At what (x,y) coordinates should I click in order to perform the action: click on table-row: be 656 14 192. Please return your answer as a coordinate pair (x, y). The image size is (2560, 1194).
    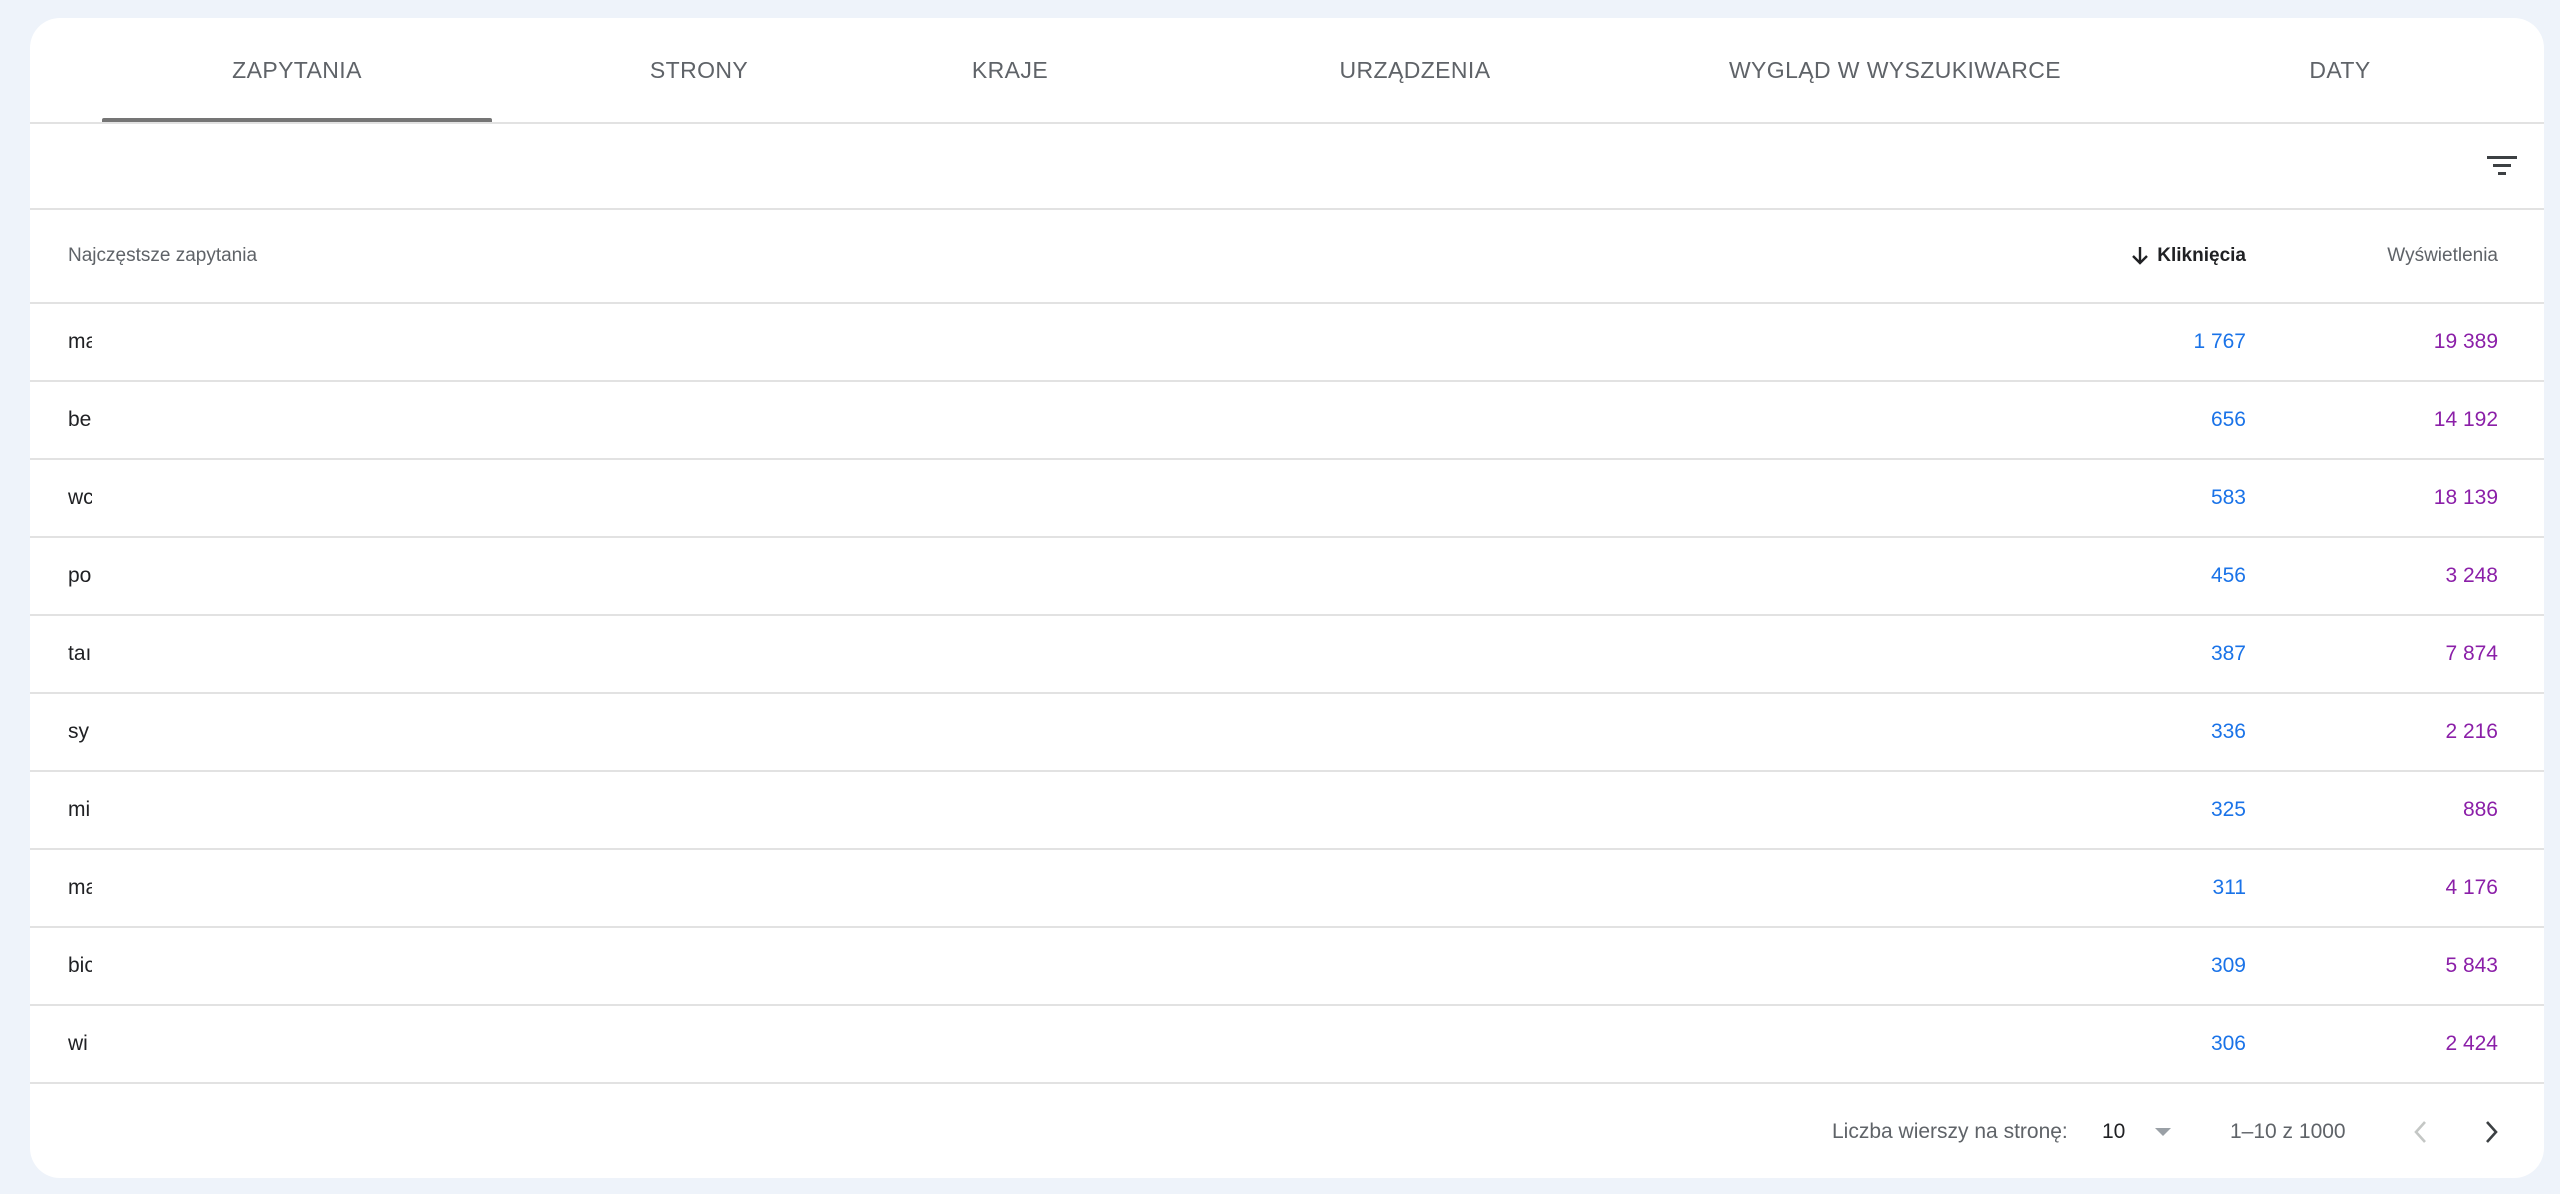
    Looking at the image, I should click on (1287, 421).